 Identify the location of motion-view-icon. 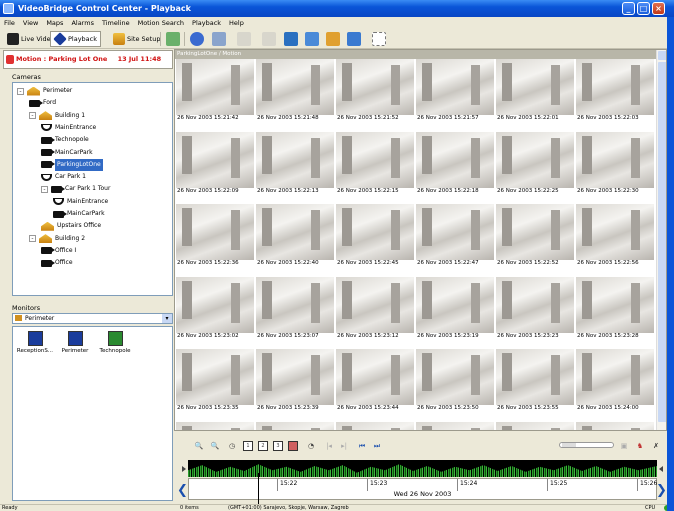
(293, 446).